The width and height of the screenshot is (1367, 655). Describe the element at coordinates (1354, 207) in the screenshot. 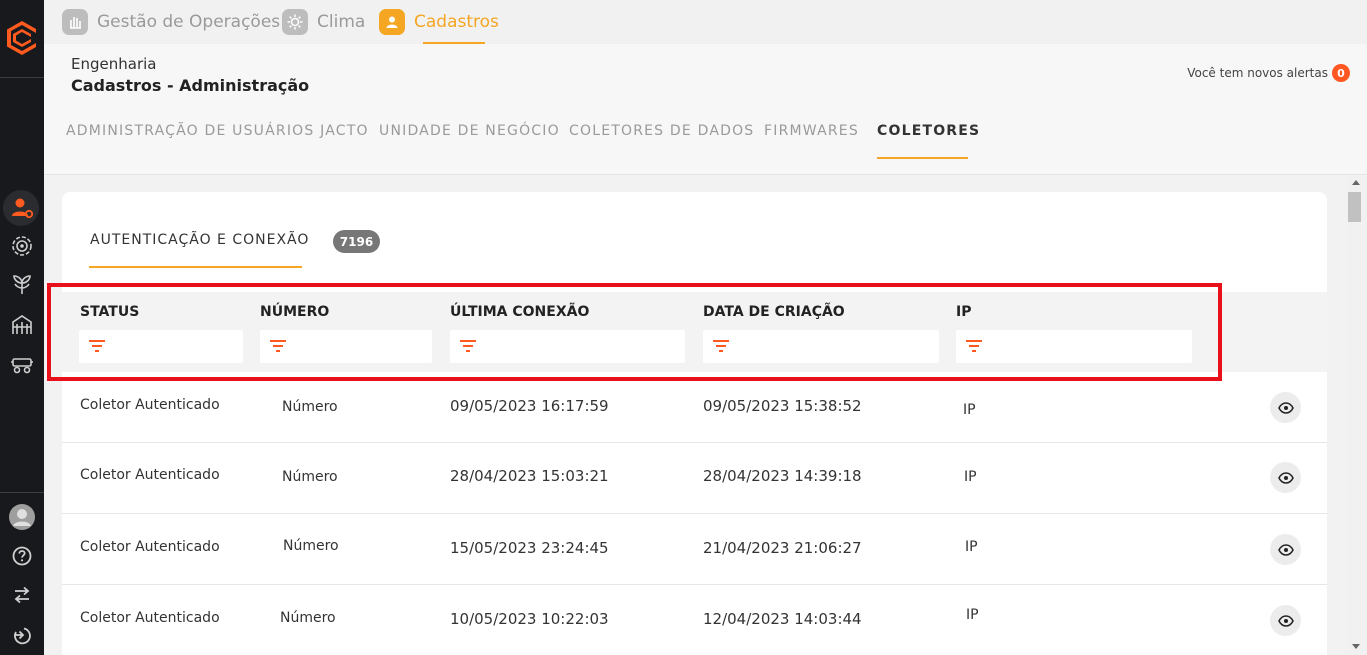

I see `scroll-thumb` at that location.